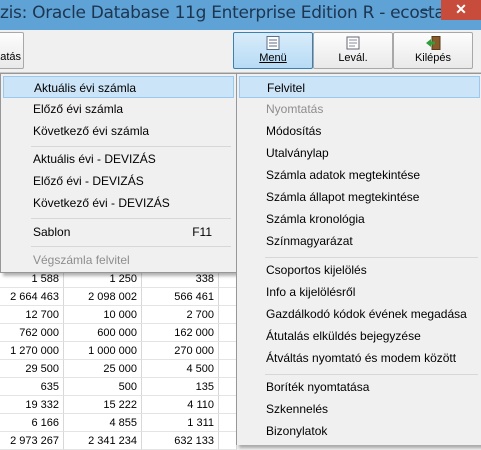  I want to click on table-cell: 4 110, so click(180, 405).